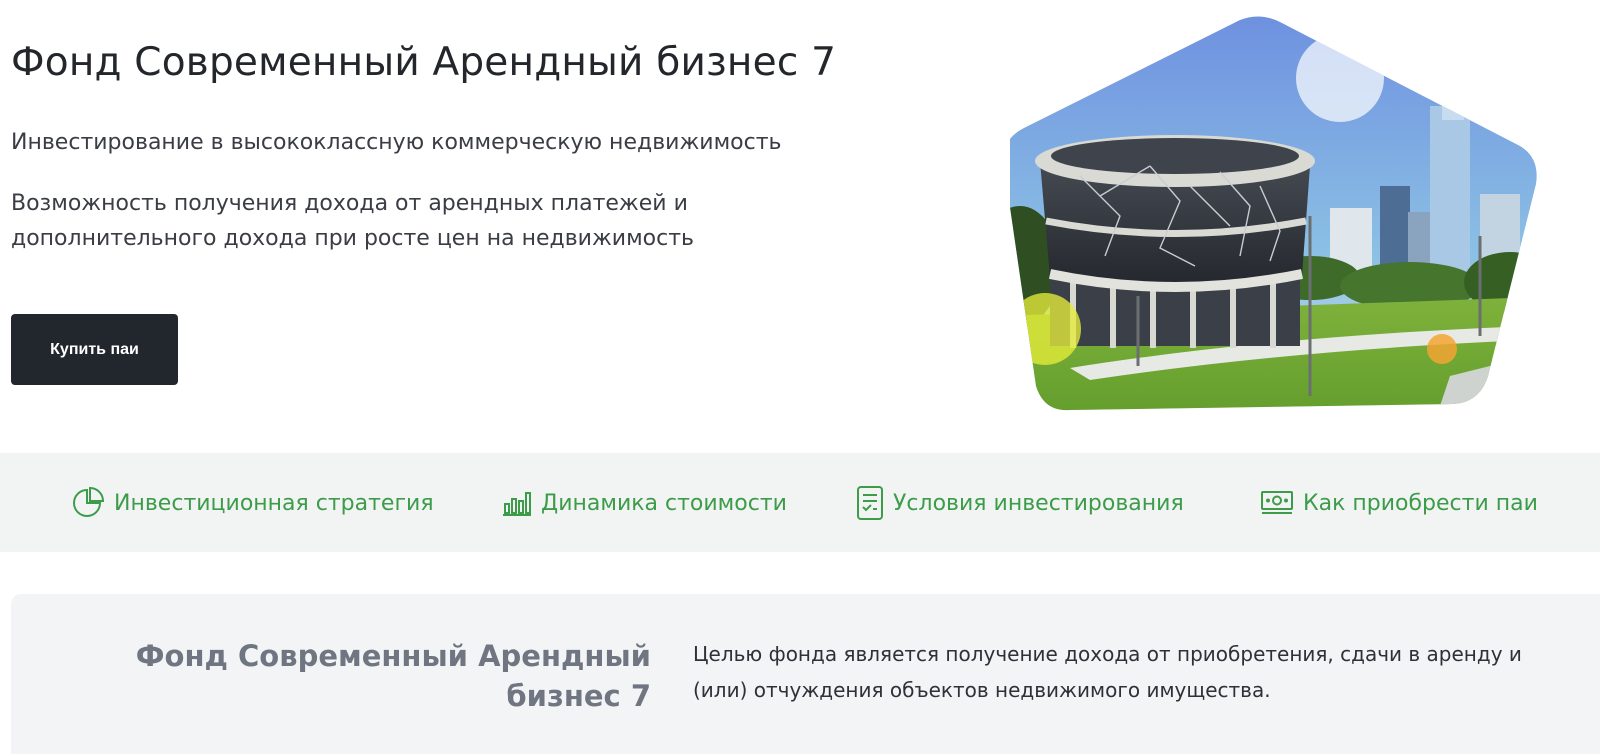 The image size is (1600, 754). What do you see at coordinates (1420, 503) in the screenshot?
I see `nav-item-label: Как приобрести паи` at bounding box center [1420, 503].